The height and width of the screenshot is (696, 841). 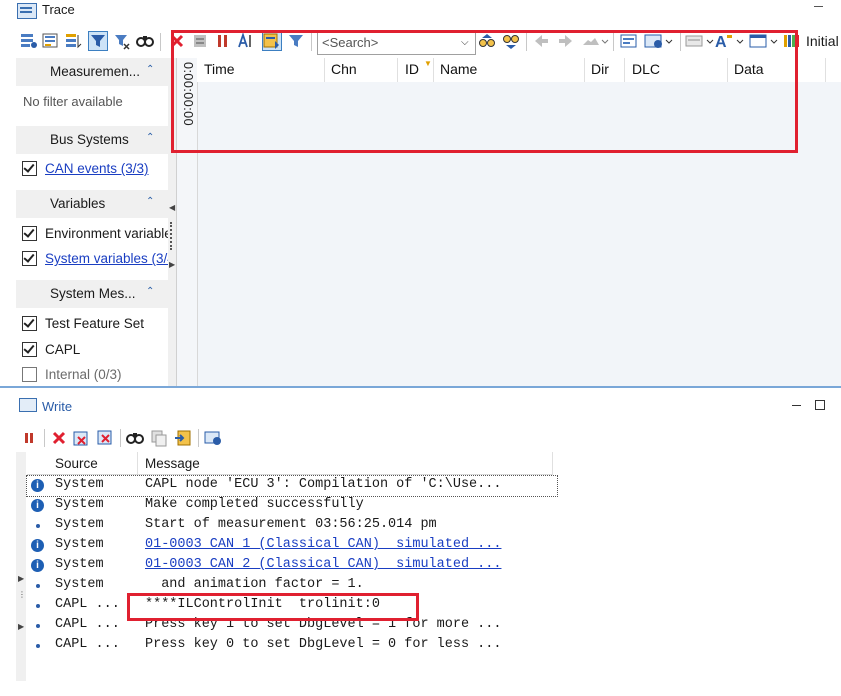 I want to click on variables-section-header: Variables ⌃, so click(x=92, y=204).